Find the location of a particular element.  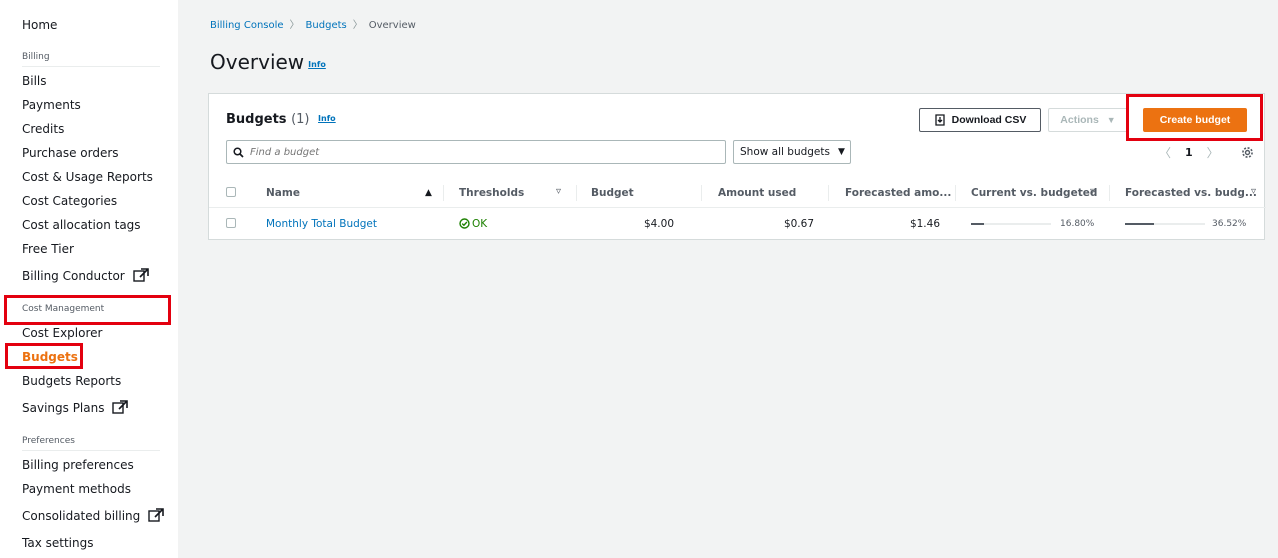

page-number: 1 is located at coordinates (1189, 152).